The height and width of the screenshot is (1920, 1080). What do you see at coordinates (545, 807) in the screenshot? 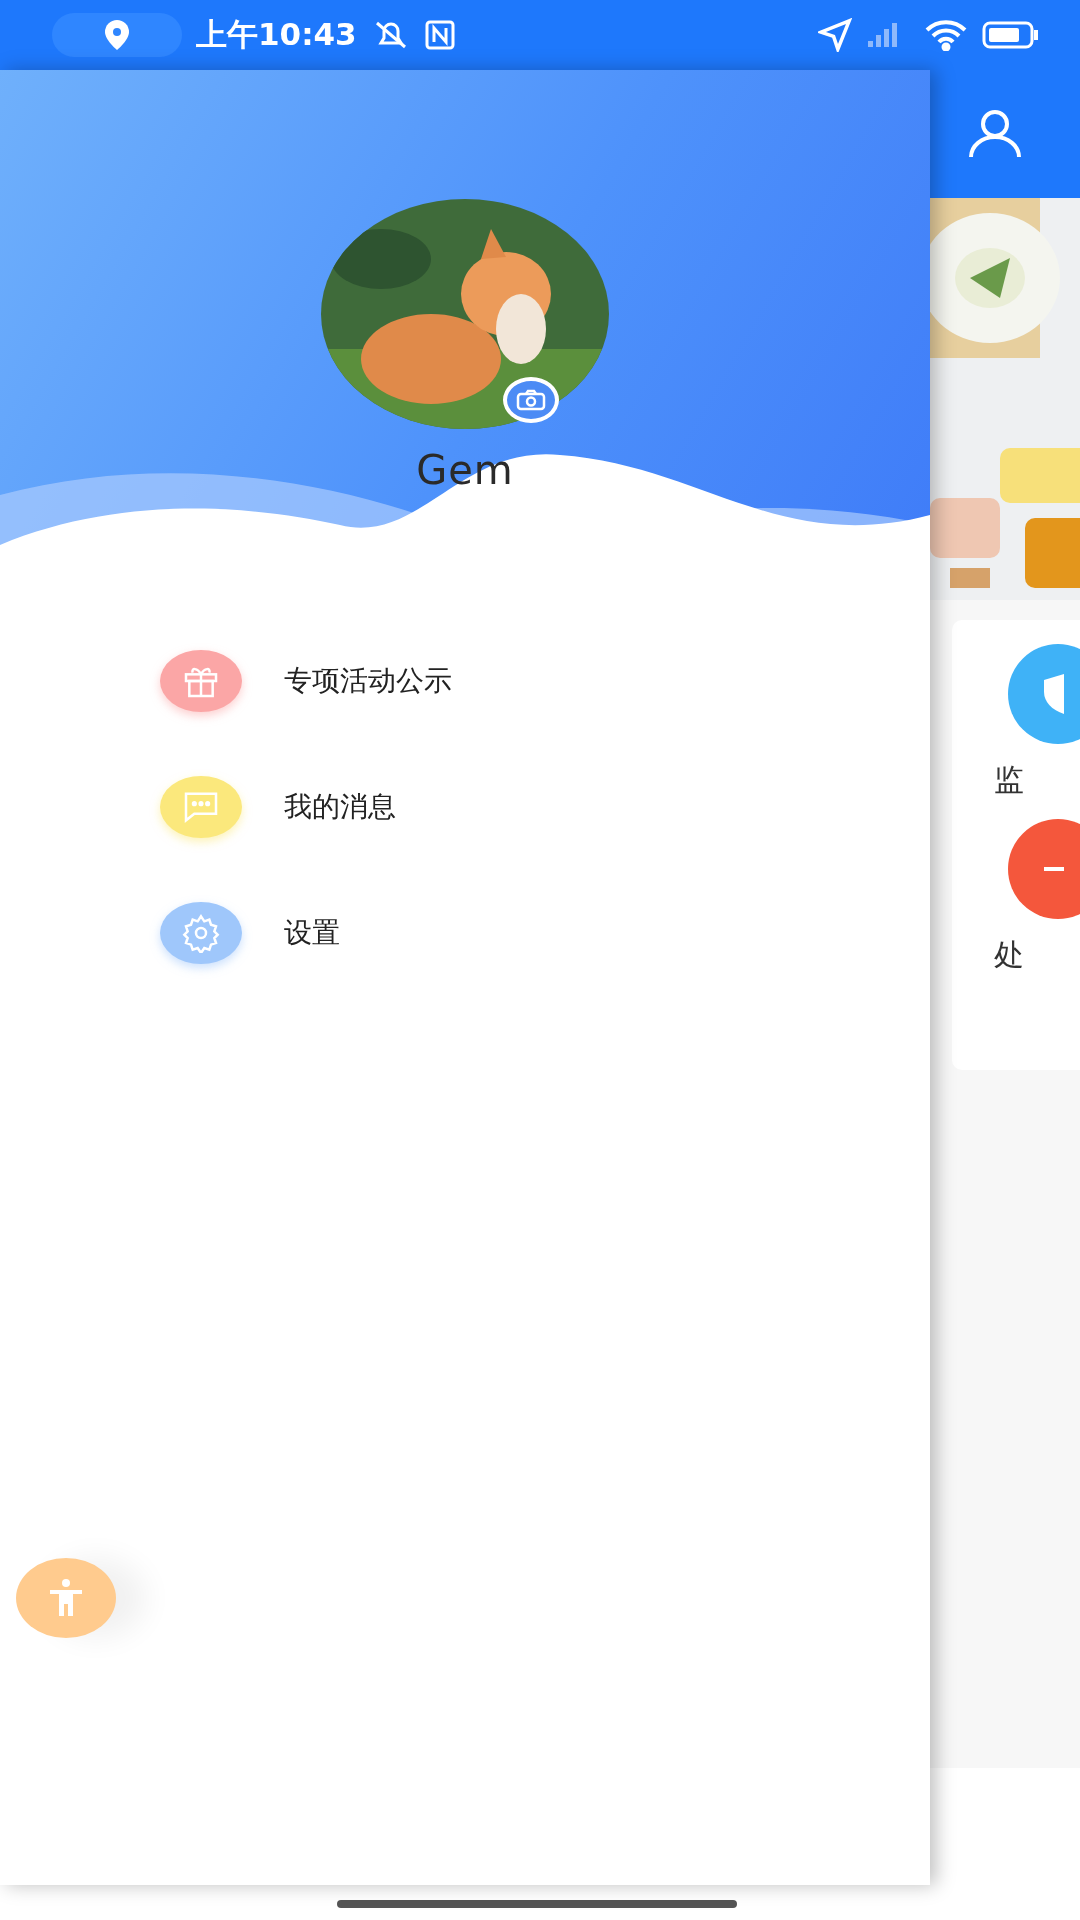
I see `menu-item: 我的消息` at bounding box center [545, 807].